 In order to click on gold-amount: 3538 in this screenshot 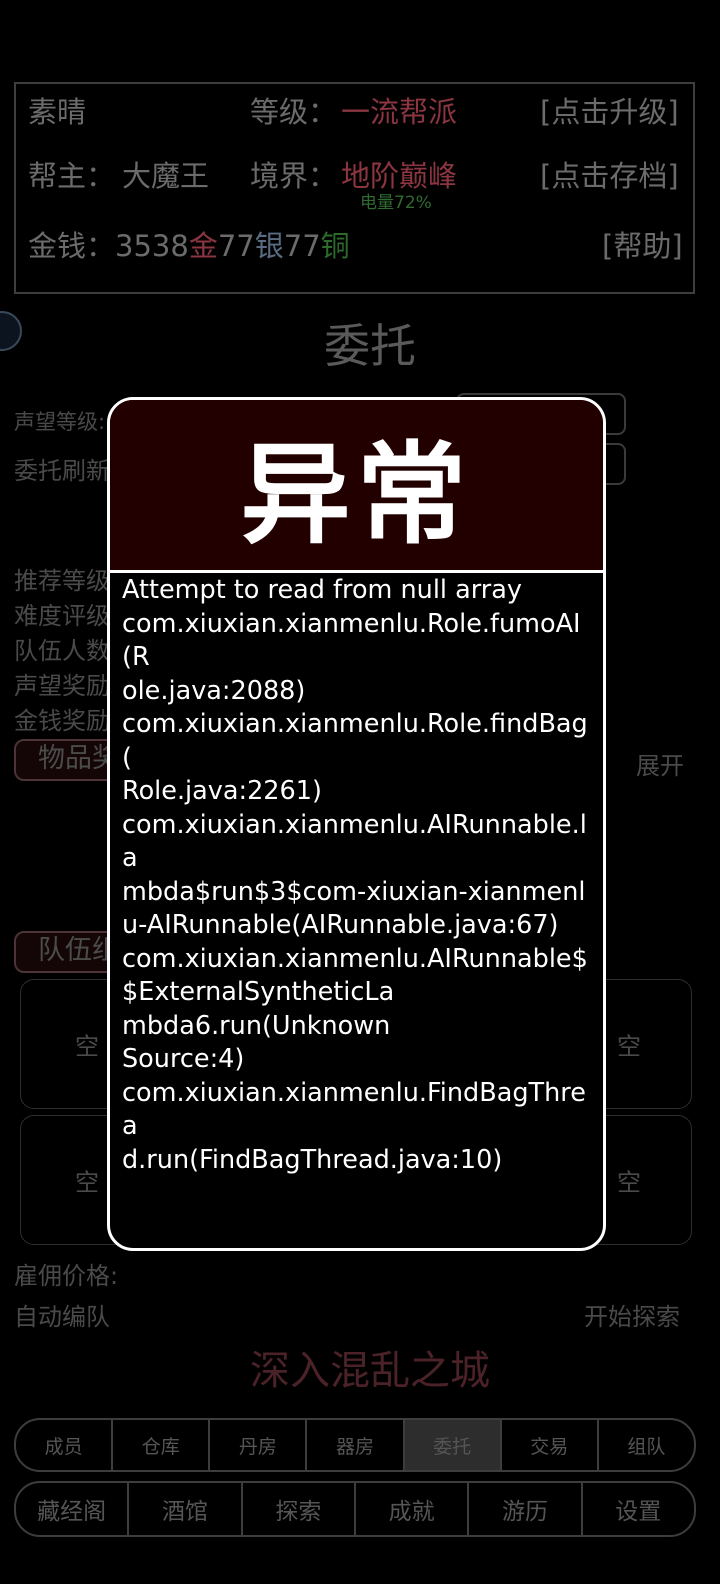, I will do `click(152, 246)`.